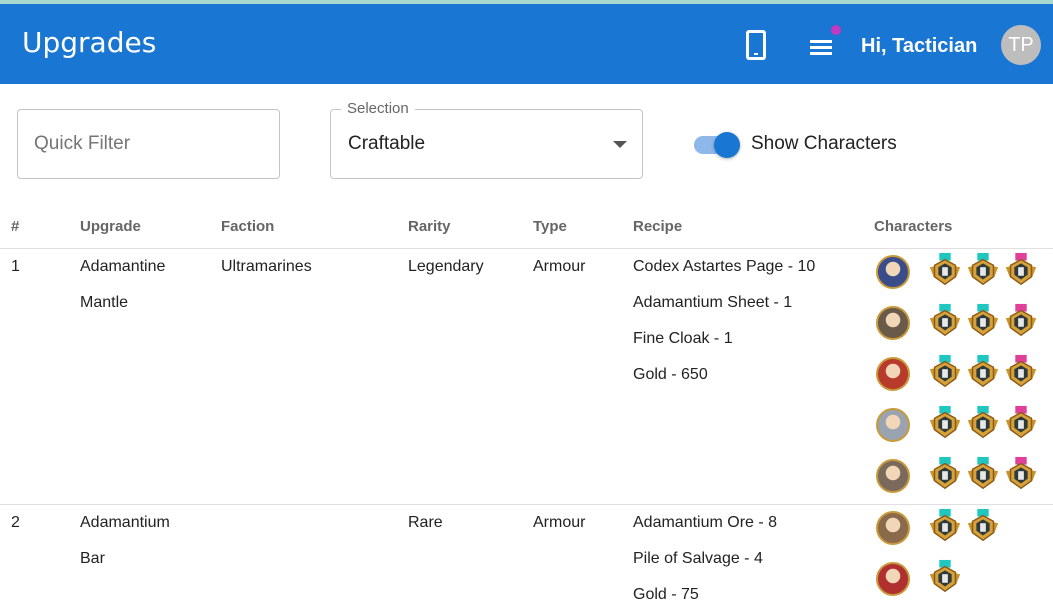  I want to click on quick-filter-field, so click(148, 144).